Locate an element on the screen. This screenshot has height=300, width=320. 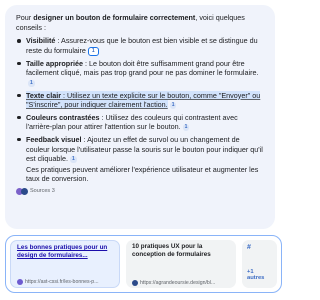
source-favicon-icon is located at coordinates (24, 192).